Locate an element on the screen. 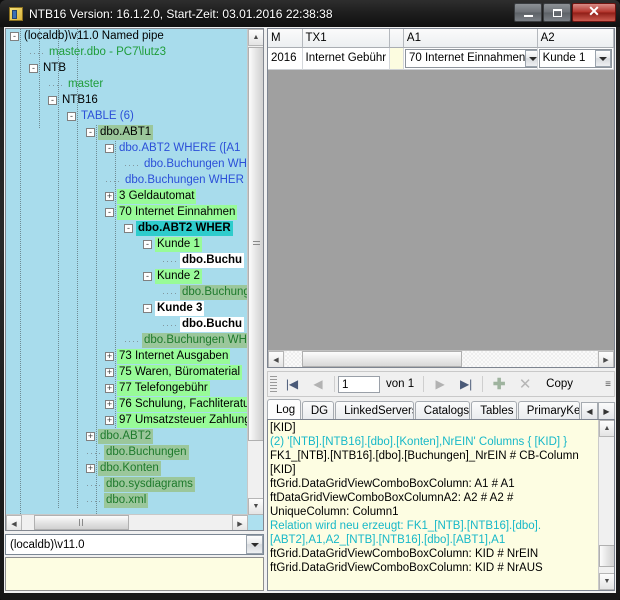 The image size is (620, 600). server-combobox-dropdown-button is located at coordinates (254, 544).